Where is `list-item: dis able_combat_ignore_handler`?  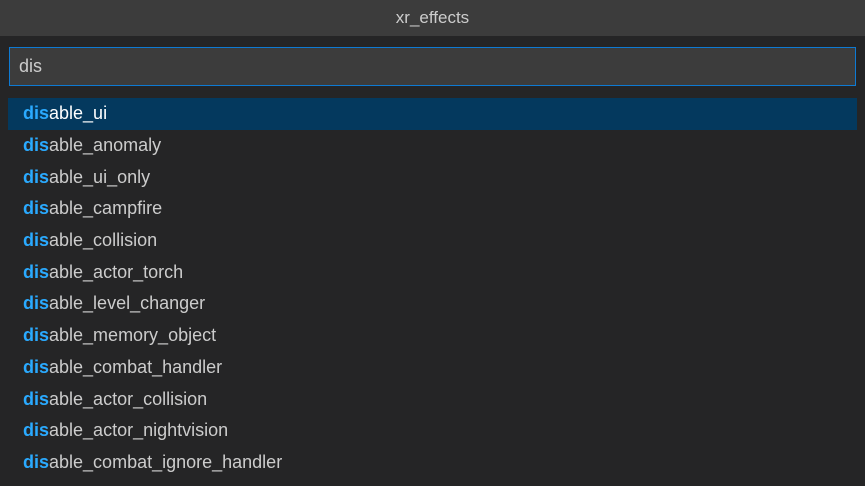
list-item: dis able_combat_ignore_handler is located at coordinates (432, 463).